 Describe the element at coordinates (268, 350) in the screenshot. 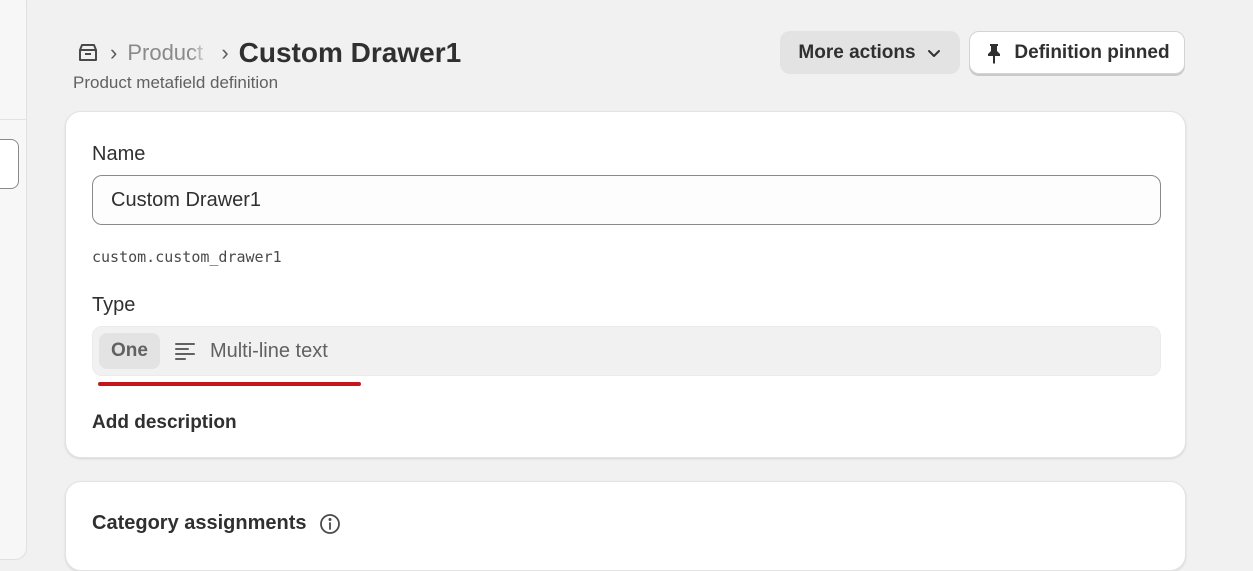

I see `type-value: Multi-line text` at that location.